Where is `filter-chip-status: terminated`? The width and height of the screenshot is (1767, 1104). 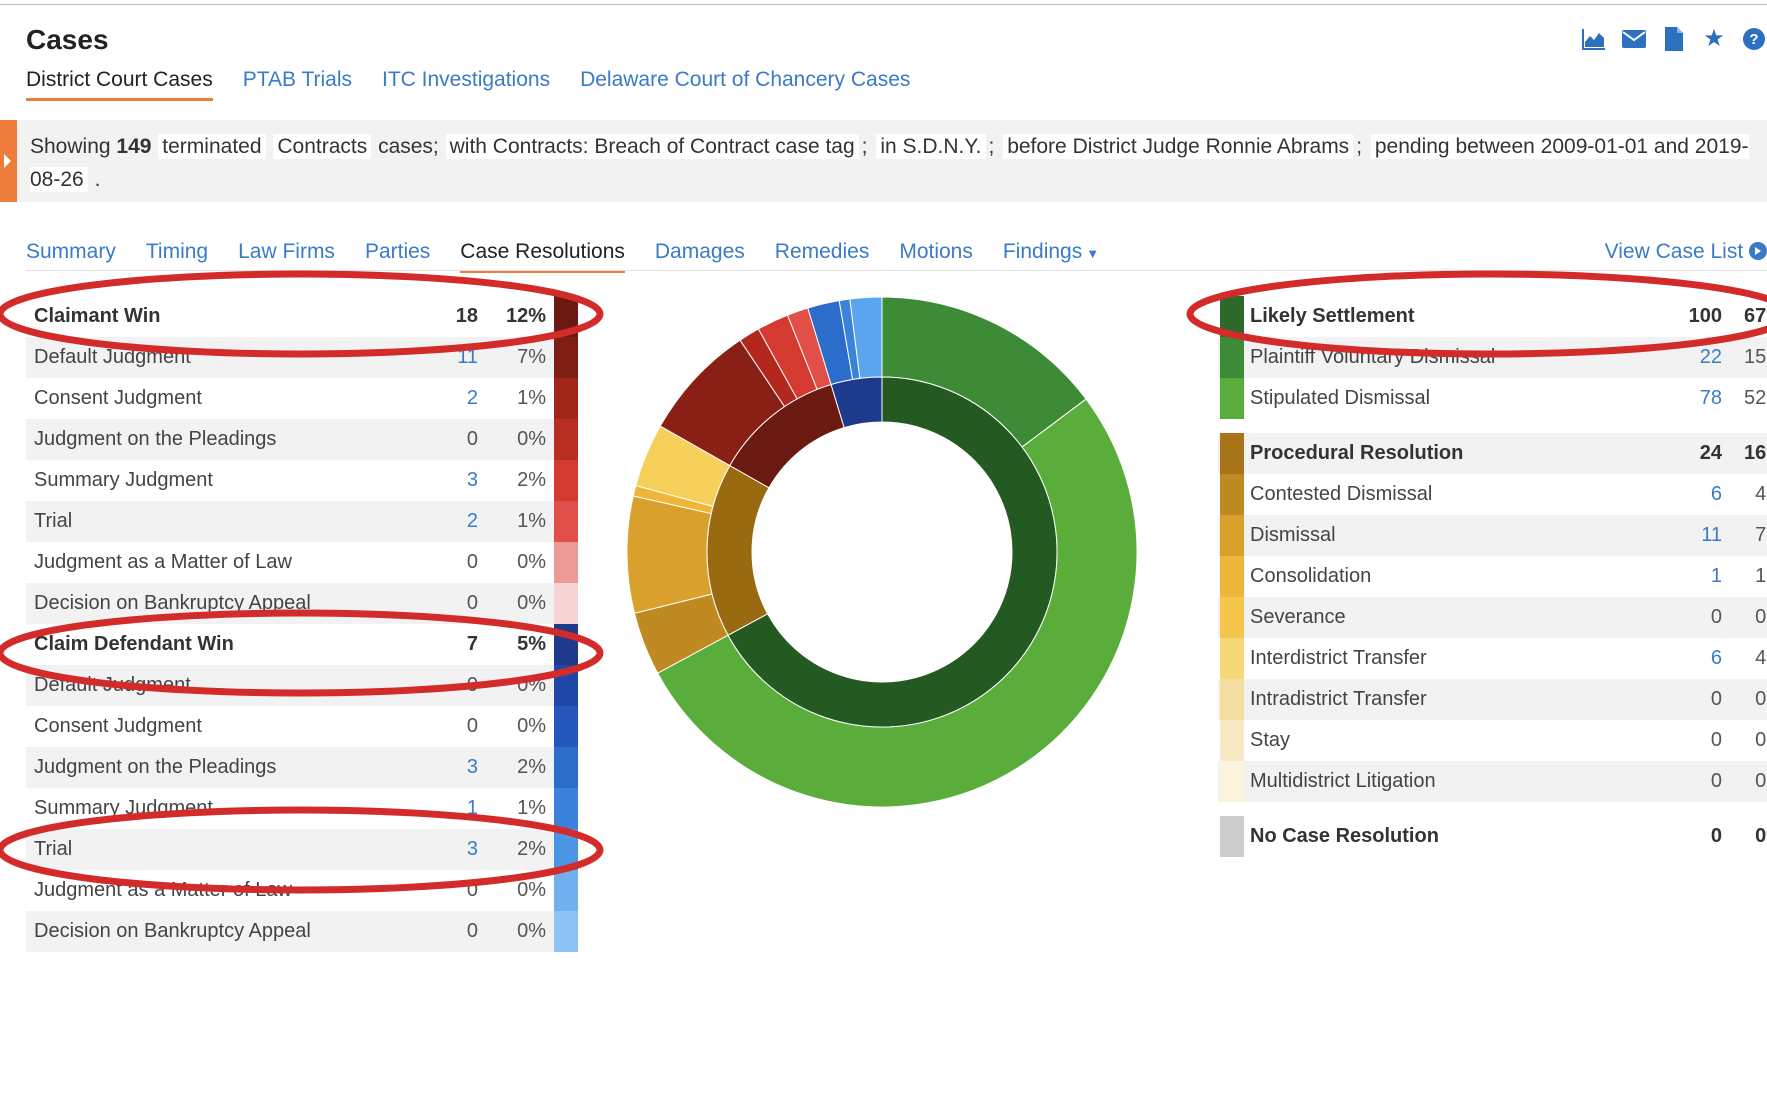 filter-chip-status: terminated is located at coordinates (212, 146).